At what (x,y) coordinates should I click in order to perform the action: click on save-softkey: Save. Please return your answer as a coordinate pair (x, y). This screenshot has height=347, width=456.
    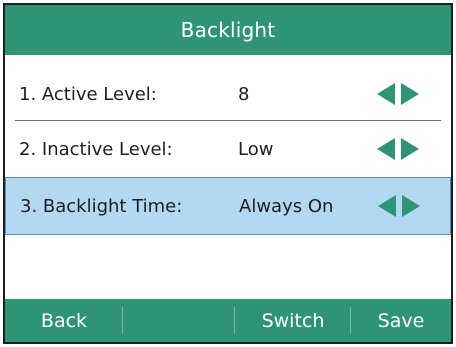
    Looking at the image, I should click on (401, 320).